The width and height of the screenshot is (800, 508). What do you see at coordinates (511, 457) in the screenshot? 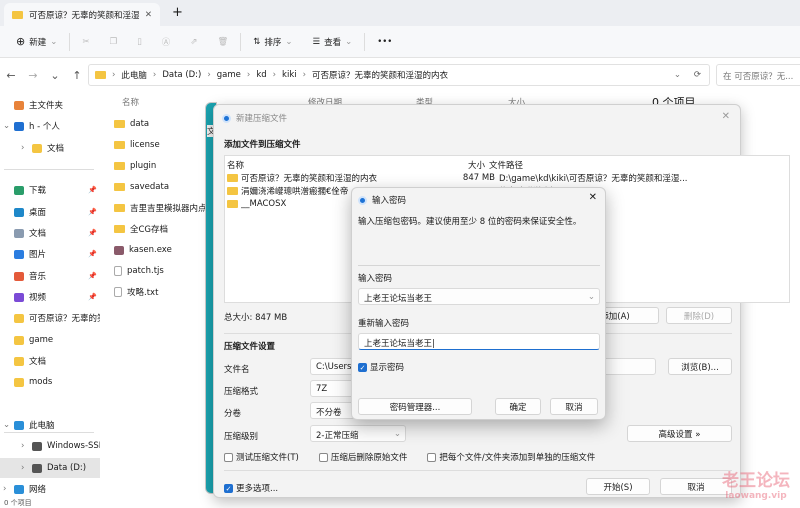
I see `separate-archives-checkbox: 把每个文件/文件夹添加到单独的压缩文件` at bounding box center [511, 457].